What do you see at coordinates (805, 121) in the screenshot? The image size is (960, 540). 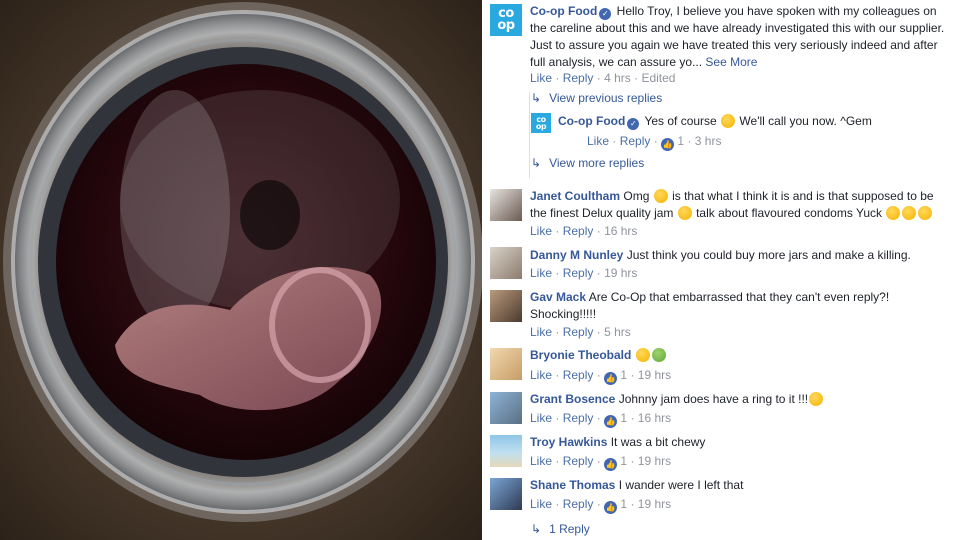 I see `comment-text: We'll call you now. ^Gem` at bounding box center [805, 121].